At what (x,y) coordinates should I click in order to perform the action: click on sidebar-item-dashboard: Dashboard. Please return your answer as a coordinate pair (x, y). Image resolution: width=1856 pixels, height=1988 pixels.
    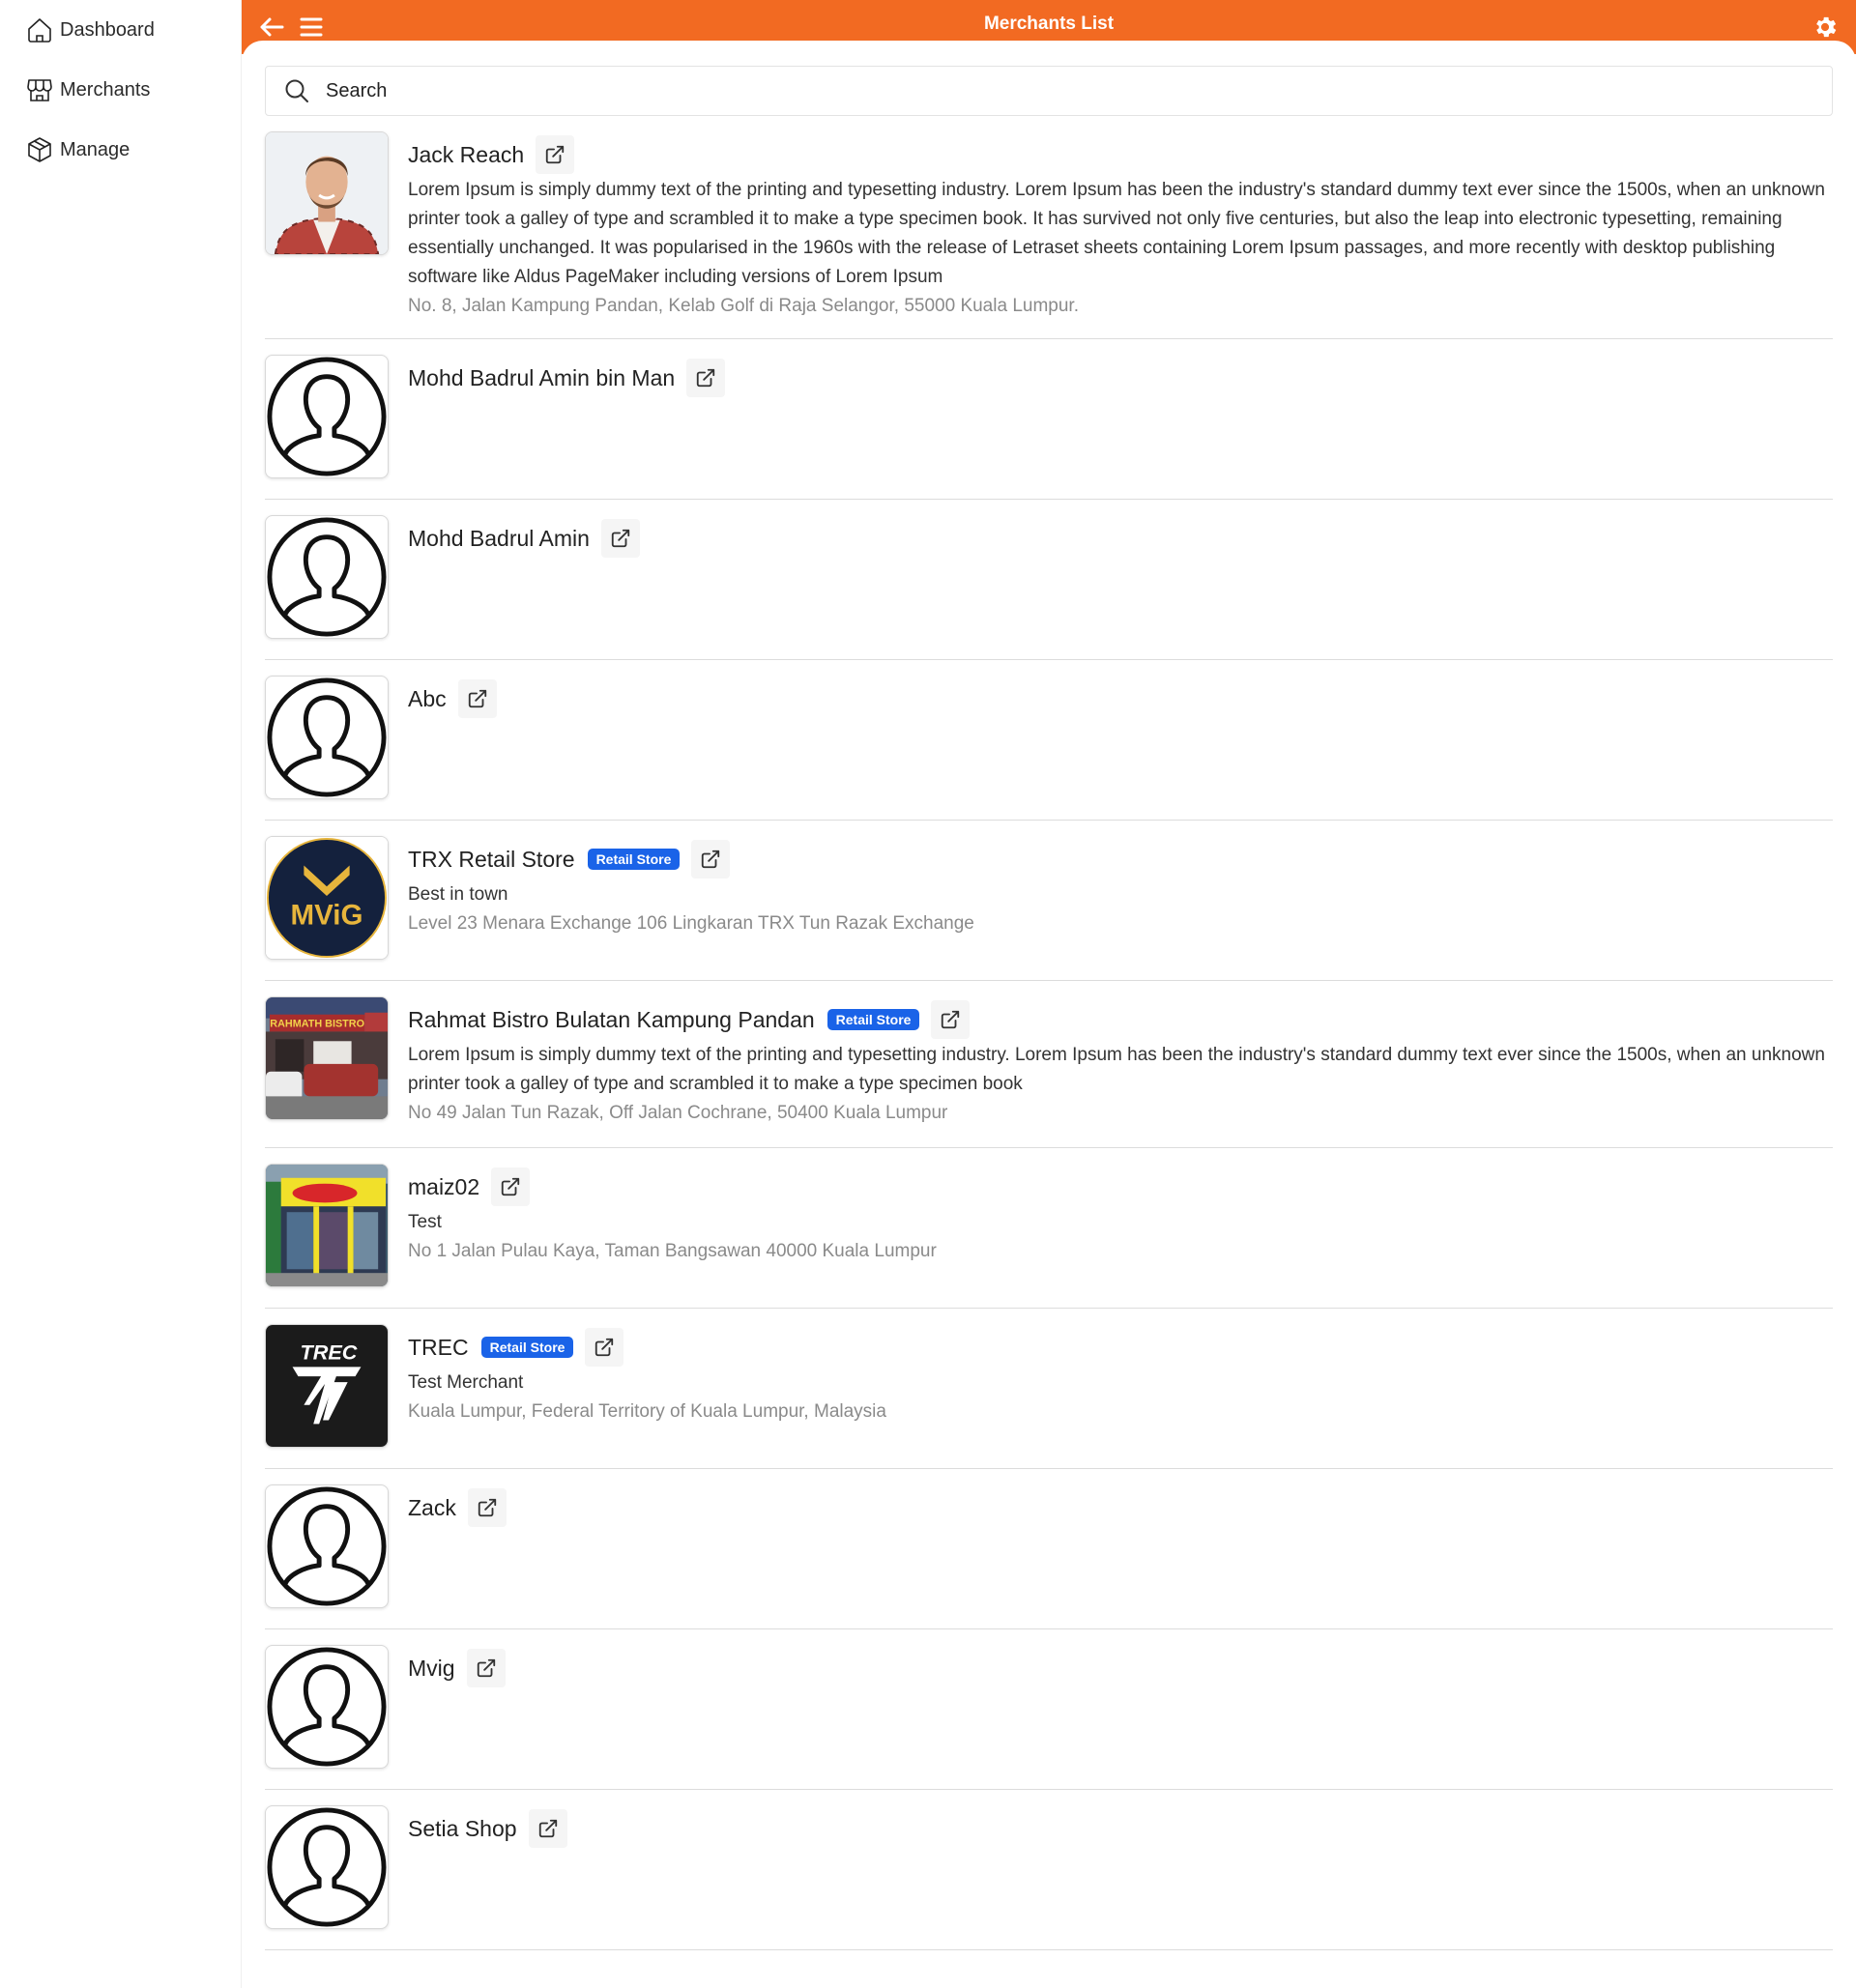
    Looking at the image, I should click on (121, 30).